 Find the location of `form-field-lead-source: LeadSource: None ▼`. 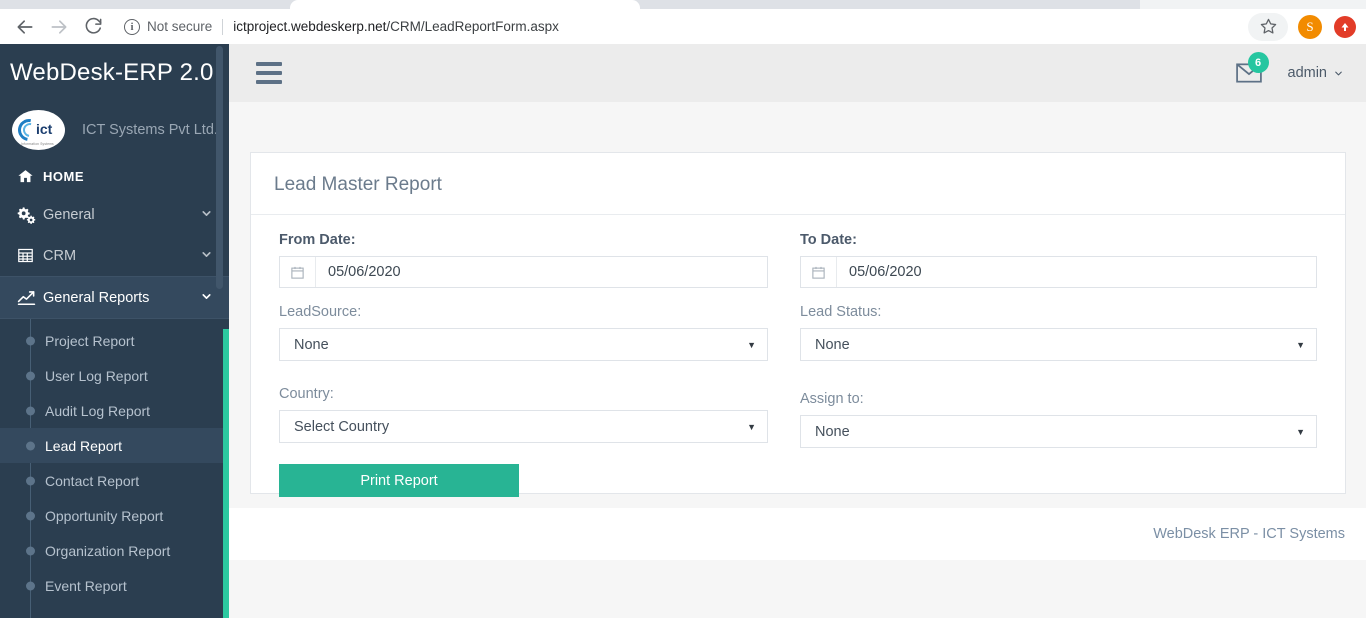

form-field-lead-source: LeadSource: None ▼ is located at coordinates (538, 332).